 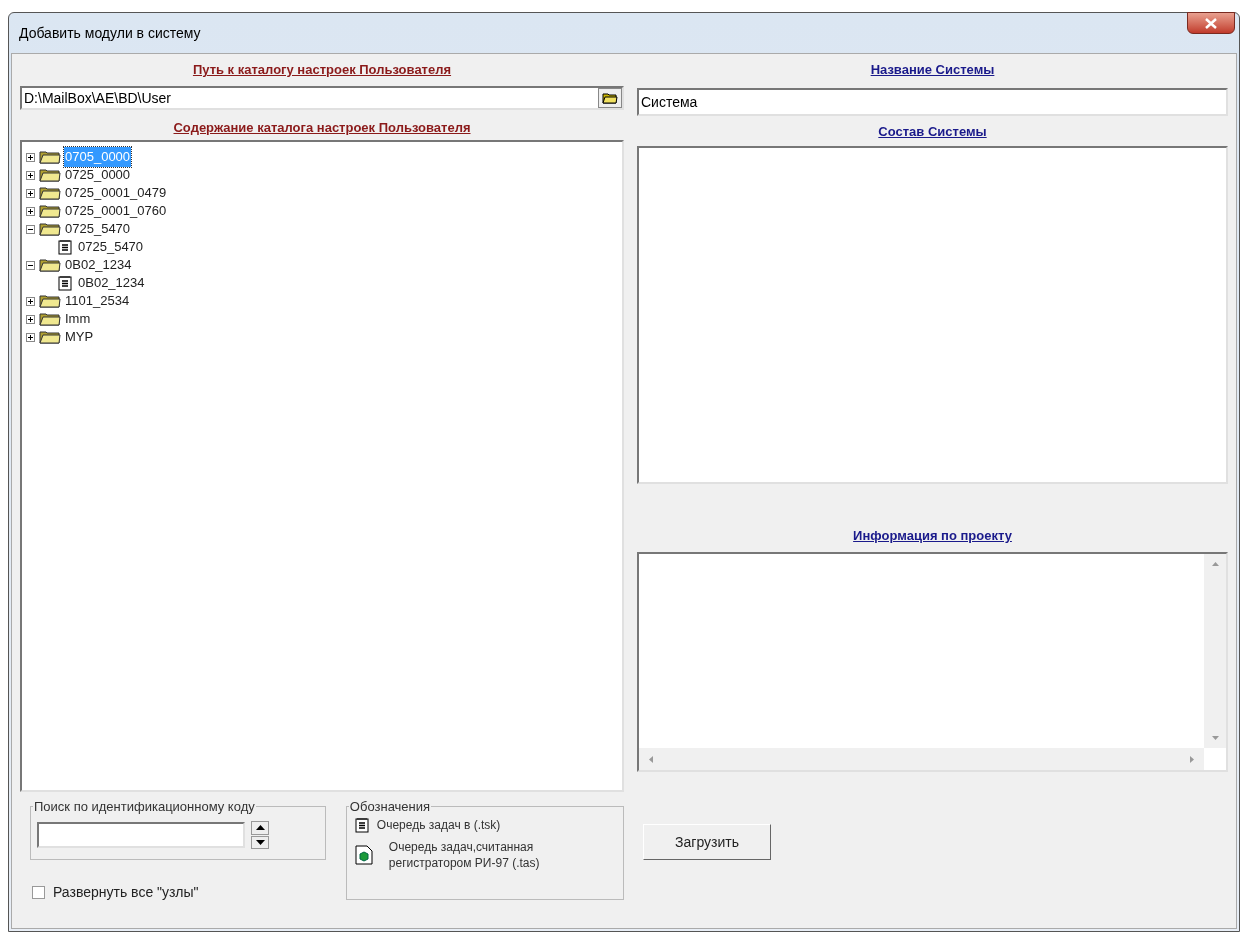 What do you see at coordinates (363, 855) in the screenshot?
I see `document-cube-icon` at bounding box center [363, 855].